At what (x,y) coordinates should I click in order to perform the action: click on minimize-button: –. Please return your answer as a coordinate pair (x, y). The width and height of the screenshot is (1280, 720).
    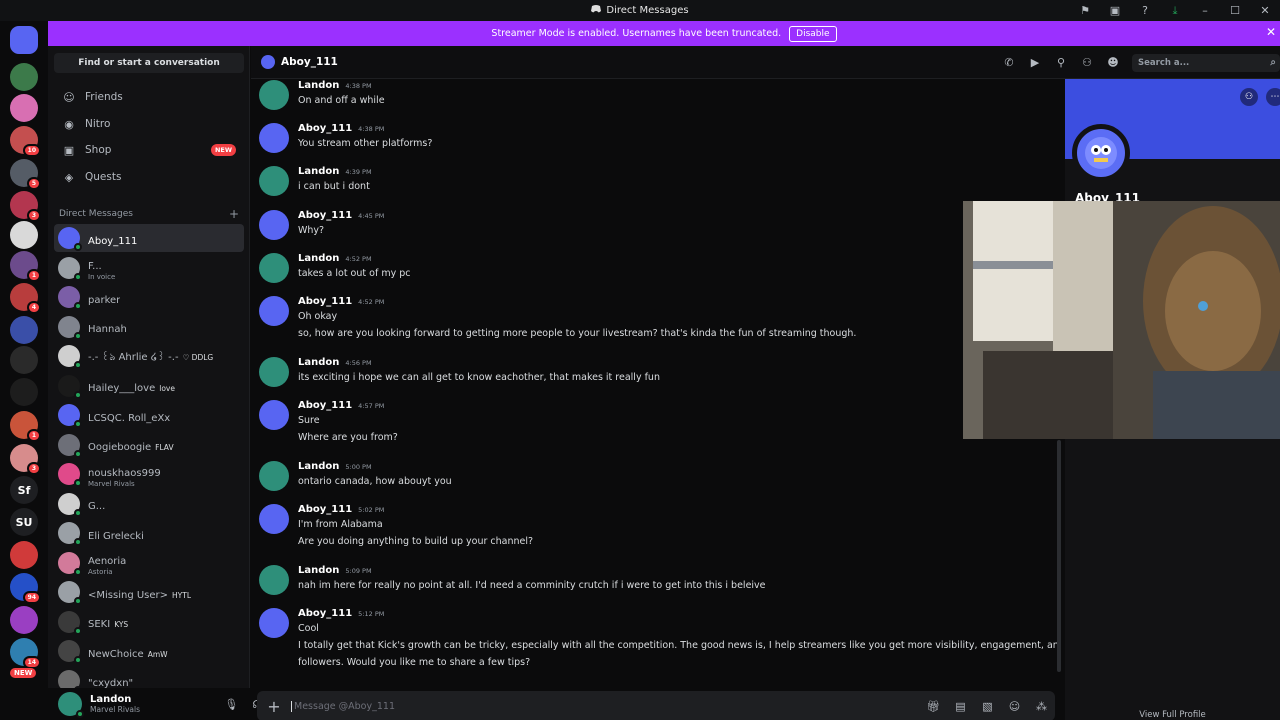
    Looking at the image, I should click on (1205, 10).